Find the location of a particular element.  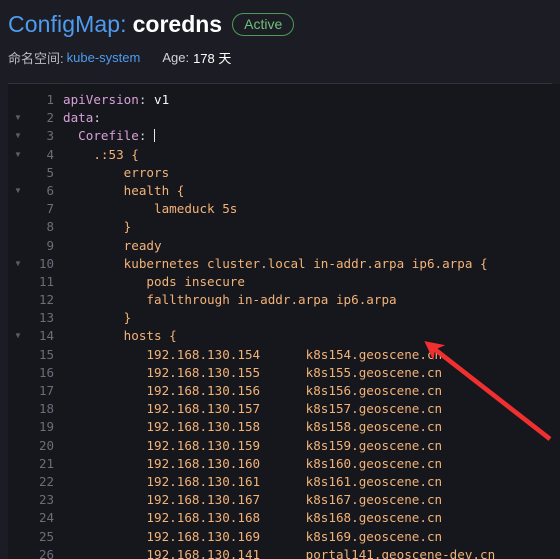

line-number: 13 is located at coordinates (46, 318).